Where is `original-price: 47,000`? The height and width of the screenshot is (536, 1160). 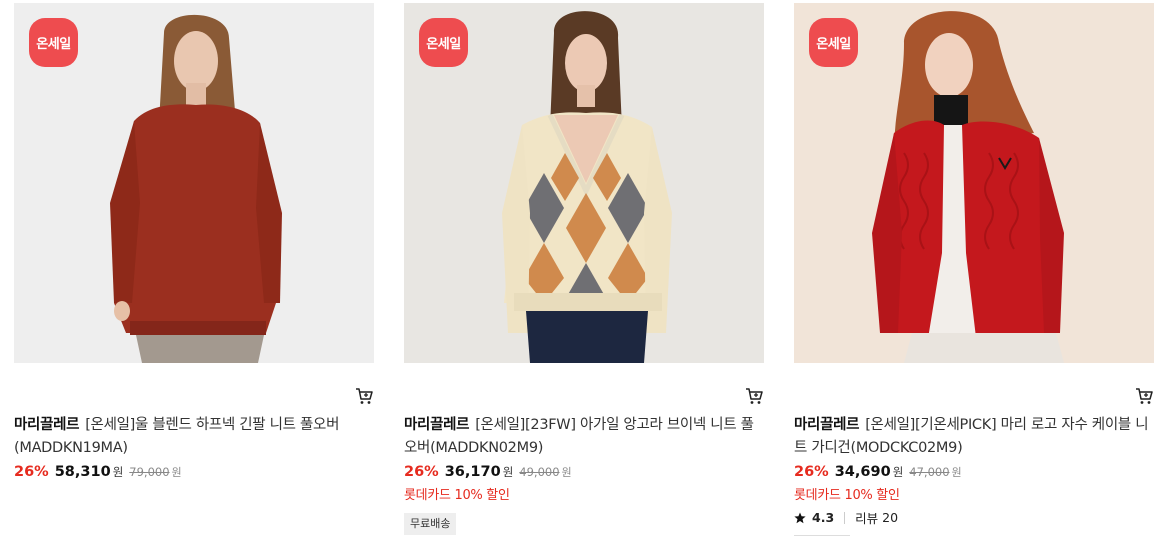 original-price: 47,000 is located at coordinates (929, 472).